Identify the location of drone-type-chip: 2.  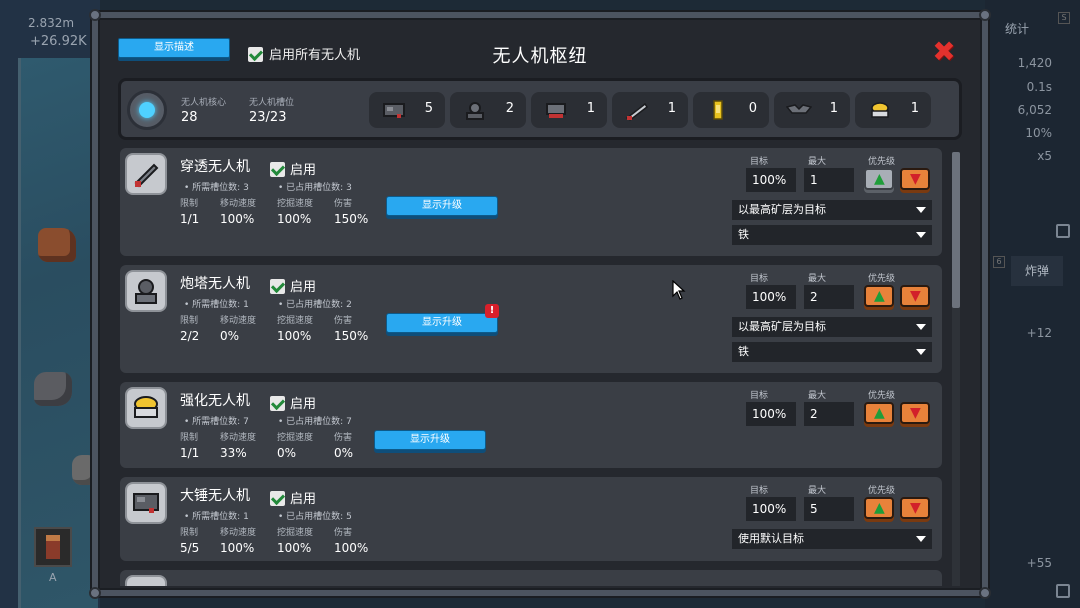
(488, 110).